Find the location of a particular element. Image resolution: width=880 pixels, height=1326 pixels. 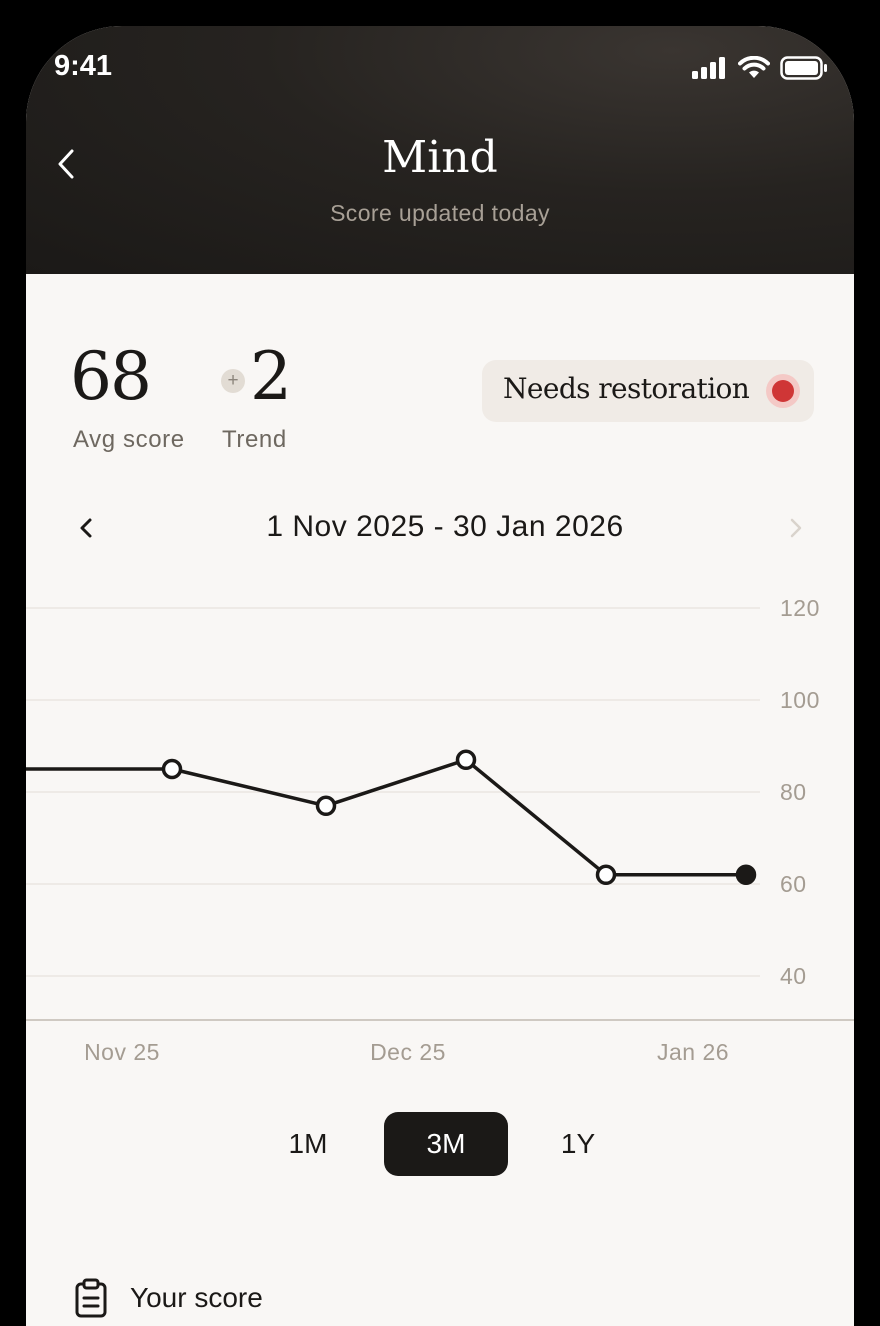

x-tick-label: Nov 25 is located at coordinates (122, 1052).